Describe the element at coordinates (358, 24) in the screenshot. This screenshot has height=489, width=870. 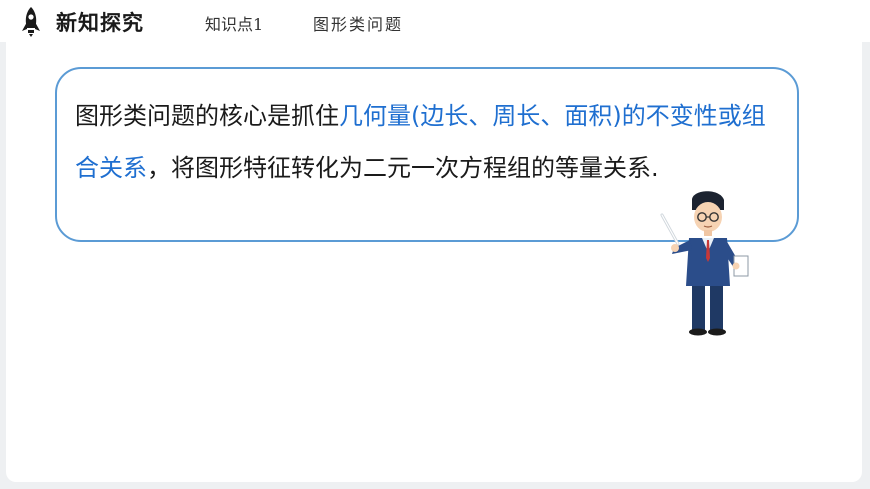
I see `topic-label: 图形类问题` at that location.